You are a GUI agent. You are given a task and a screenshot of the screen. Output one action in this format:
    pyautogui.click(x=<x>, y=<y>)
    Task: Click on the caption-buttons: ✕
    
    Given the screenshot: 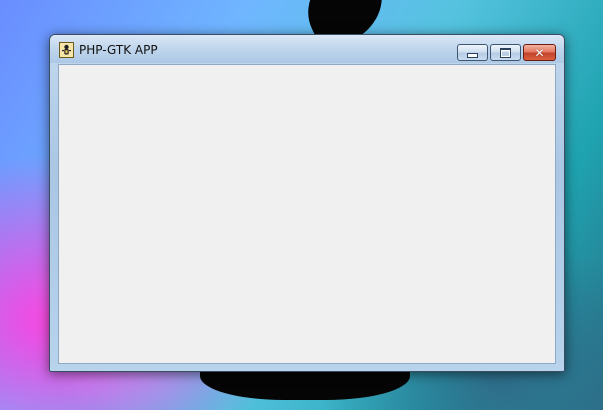 What is the action you would take?
    pyautogui.click(x=506, y=52)
    